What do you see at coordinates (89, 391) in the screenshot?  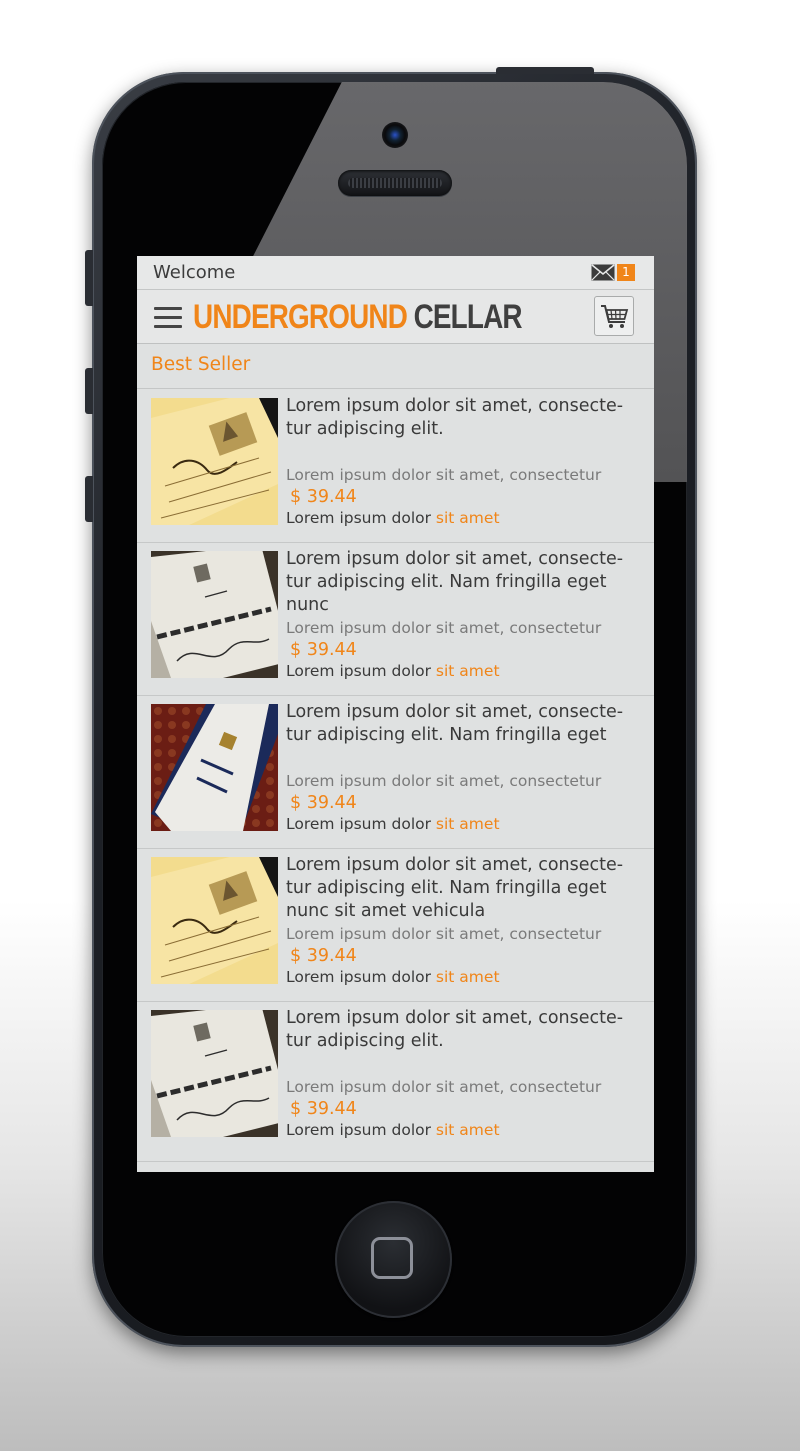 I see `volume-up-button` at bounding box center [89, 391].